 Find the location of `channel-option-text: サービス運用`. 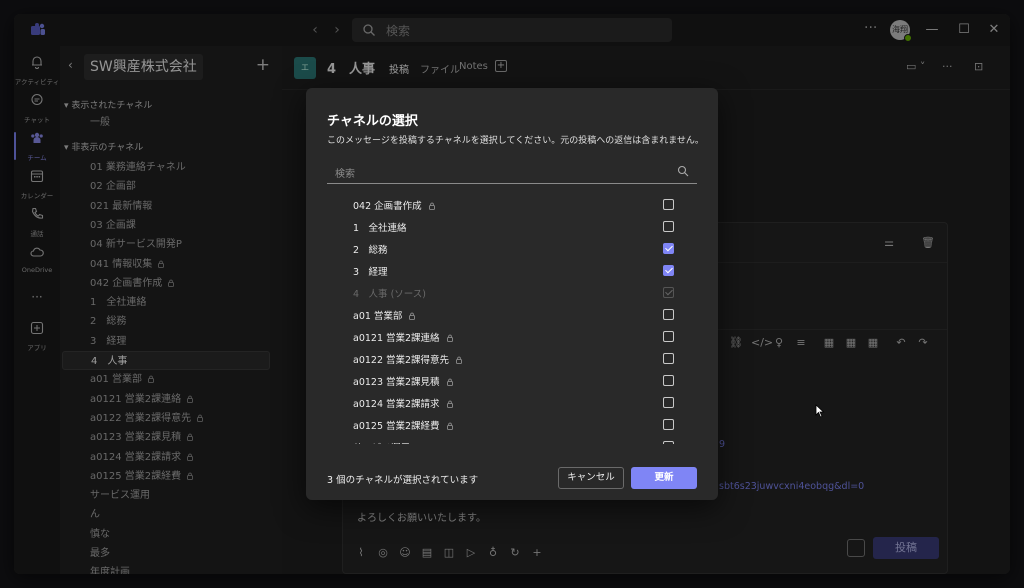

channel-option-text: サービス運用 is located at coordinates (381, 443).